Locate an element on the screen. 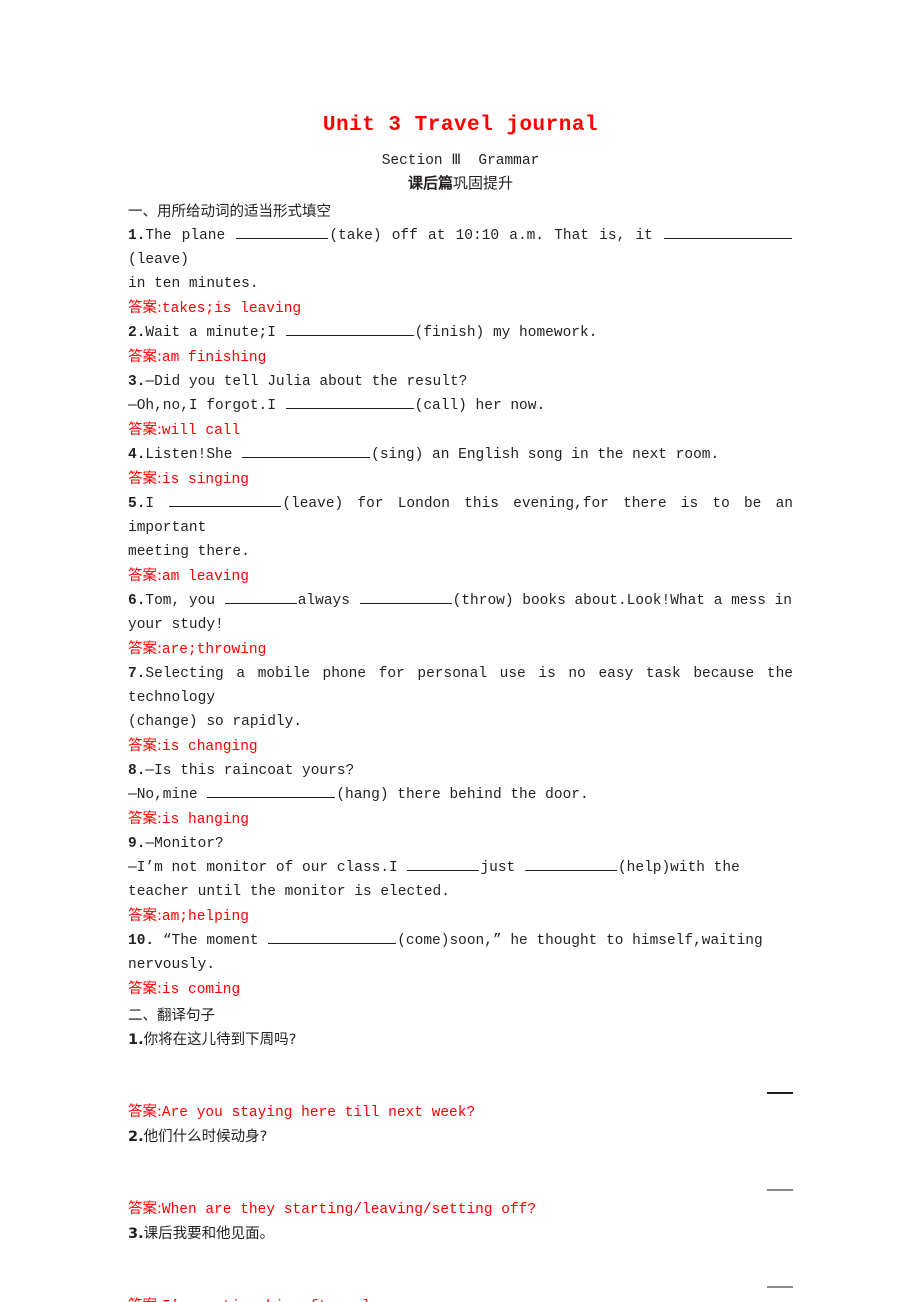  answer-line: 答案:am;helping is located at coordinates (460, 916).